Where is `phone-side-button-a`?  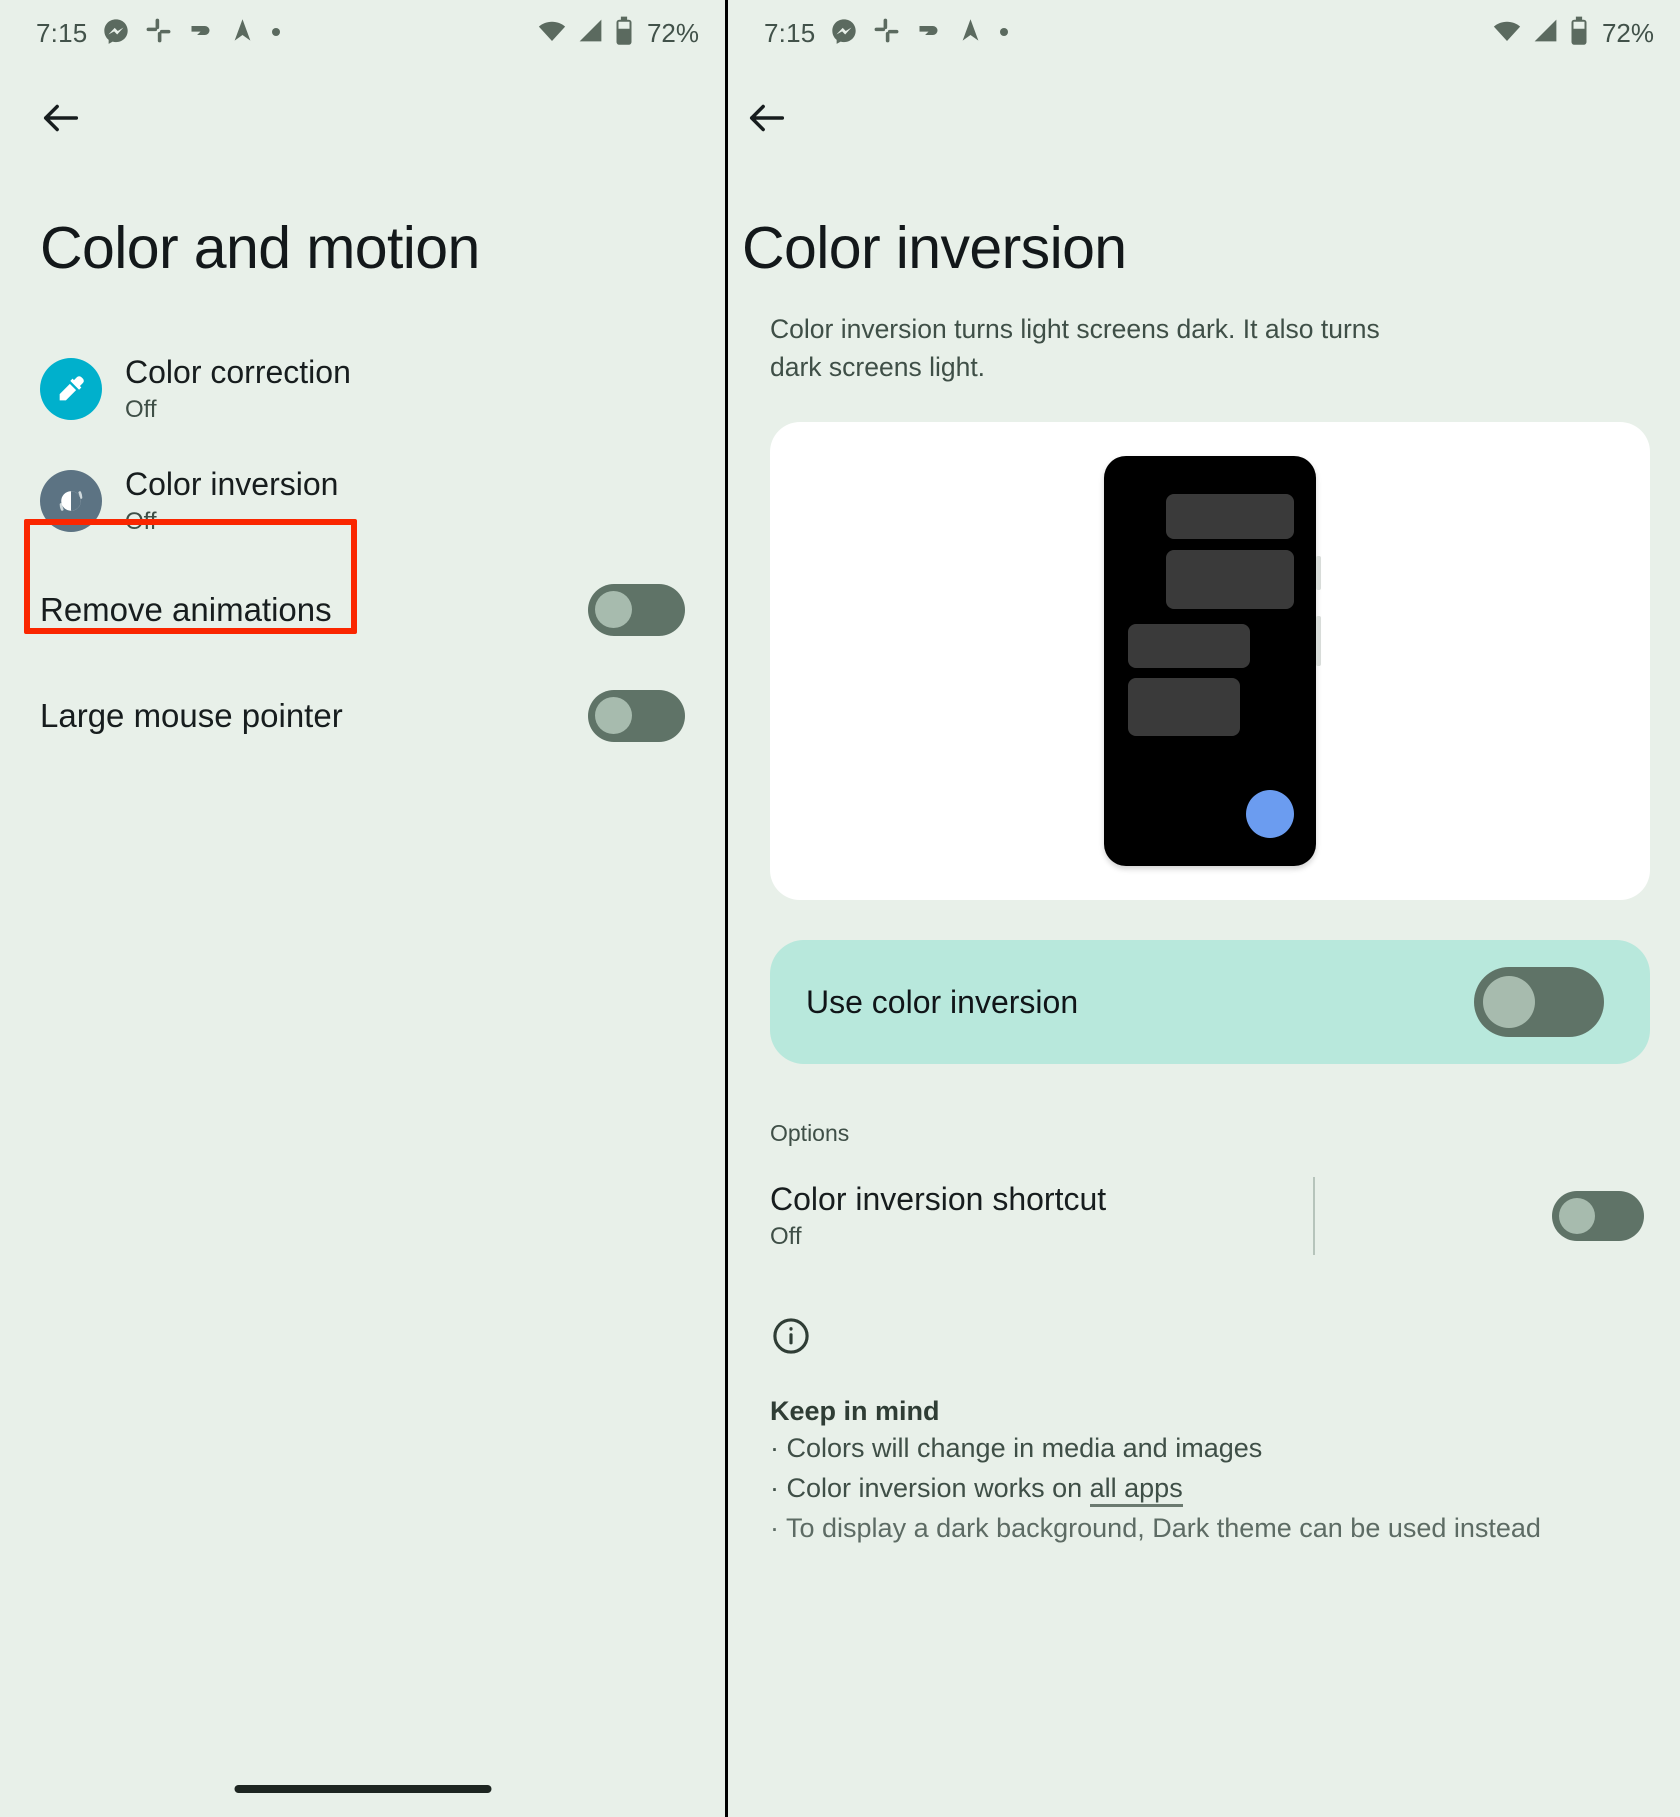 phone-side-button-a is located at coordinates (1318, 573).